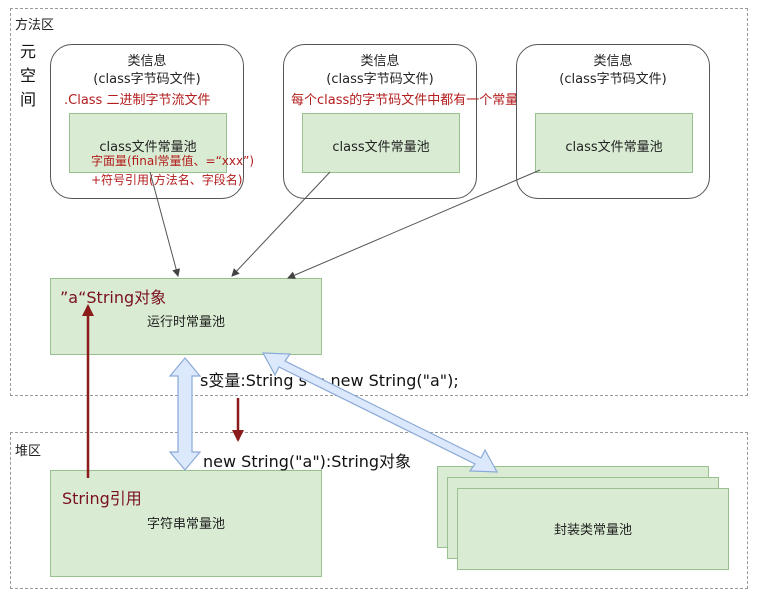 This screenshot has width=758, height=597. Describe the element at coordinates (380, 412) in the screenshot. I see `runtime-to-wrapper-pool-arrow` at that location.